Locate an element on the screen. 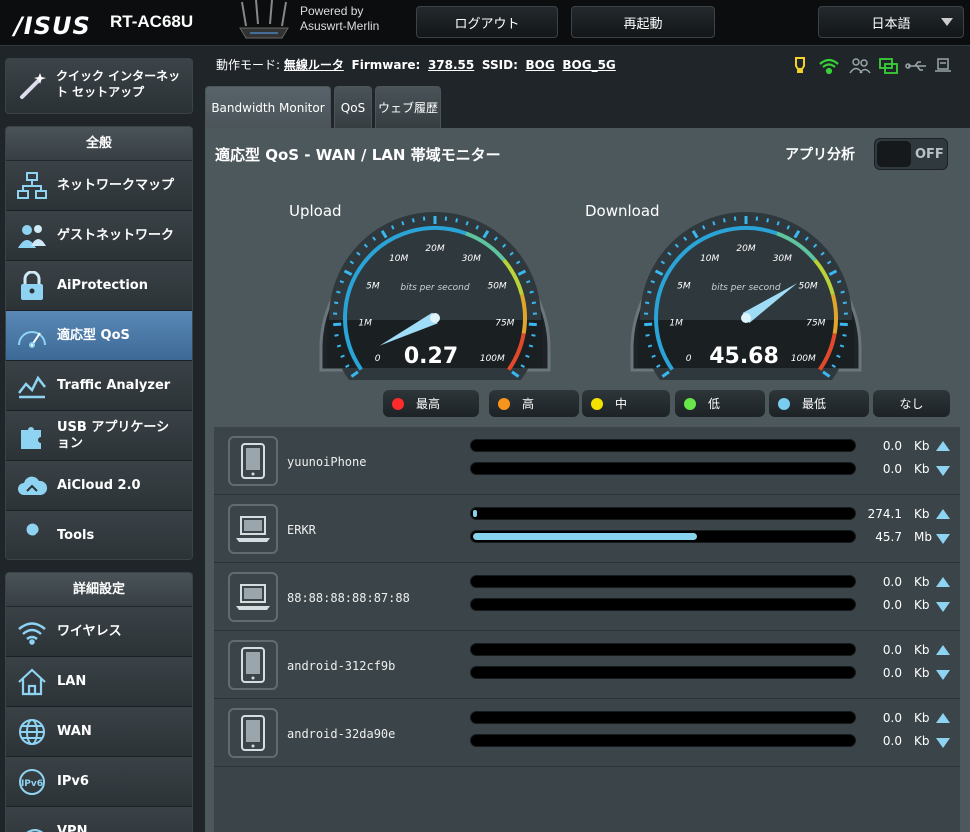 The image size is (970, 832). mode-label: 動作モード: is located at coordinates (248, 65).